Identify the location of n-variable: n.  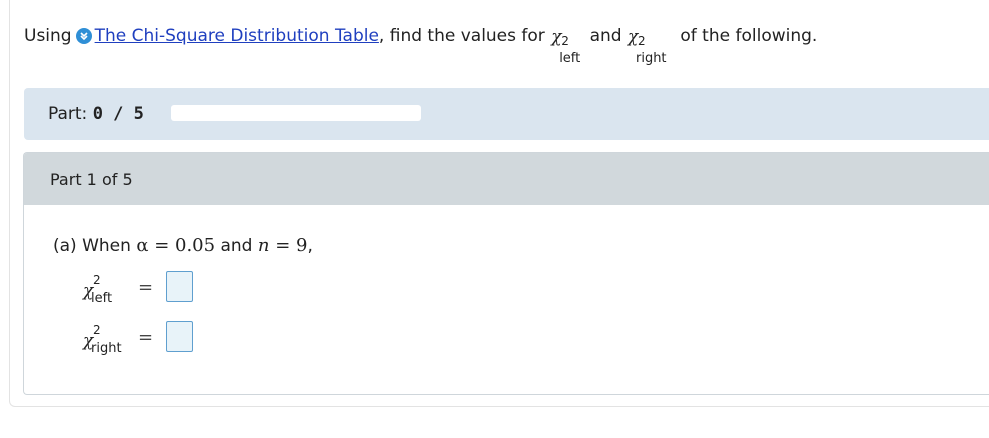
(263, 245).